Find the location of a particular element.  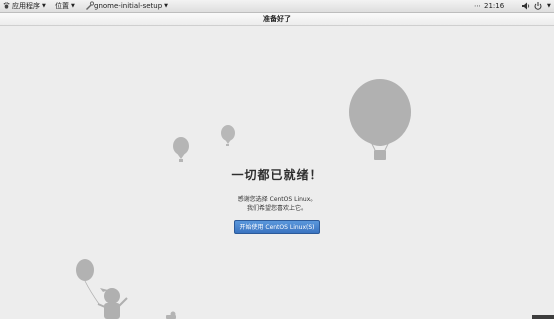

window-title: 准备好了 is located at coordinates (277, 19).